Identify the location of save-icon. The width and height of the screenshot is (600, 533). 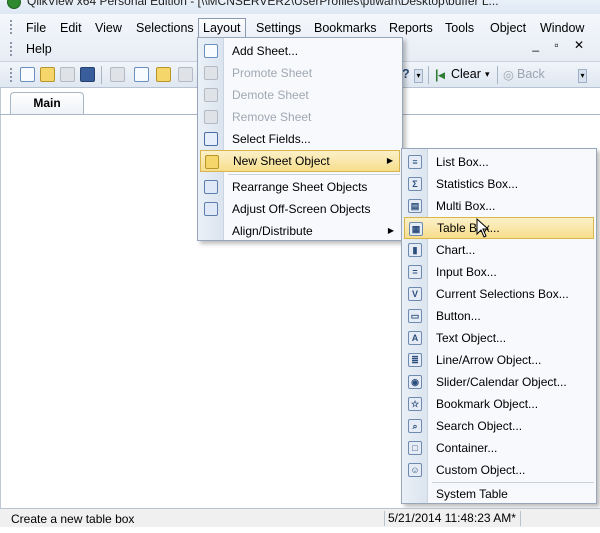
(87, 74).